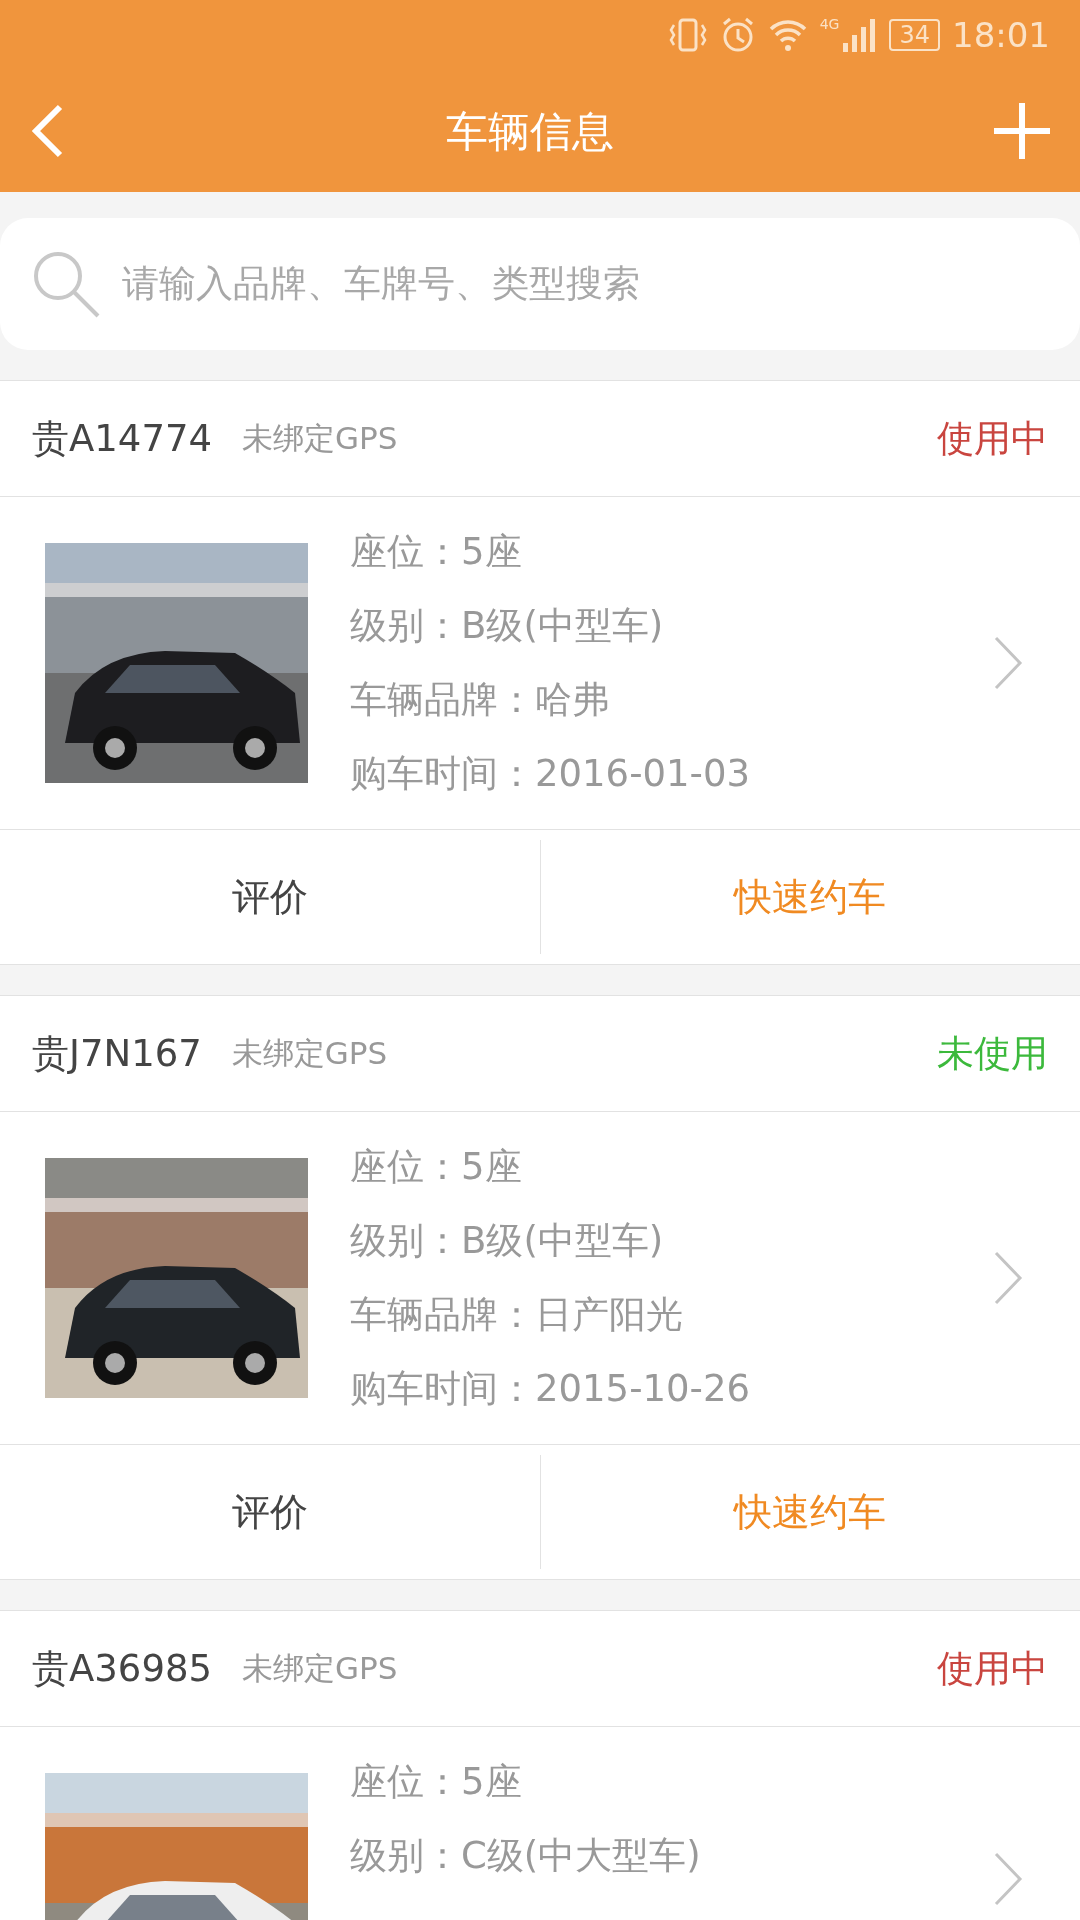  I want to click on battery-indicator: 34, so click(914, 35).